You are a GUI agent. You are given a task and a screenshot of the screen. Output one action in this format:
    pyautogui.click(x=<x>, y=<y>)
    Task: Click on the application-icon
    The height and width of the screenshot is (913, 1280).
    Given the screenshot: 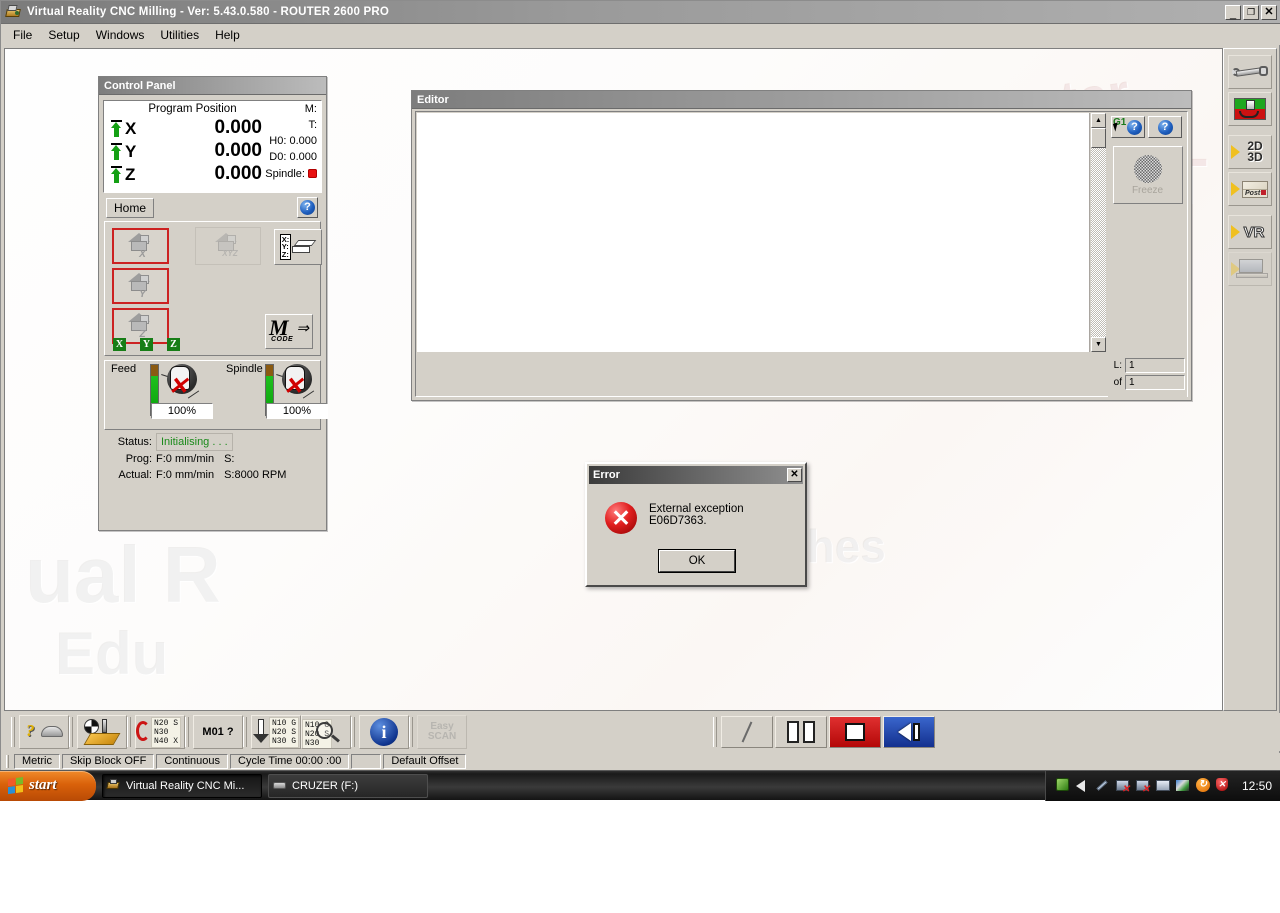 What is the action you would take?
    pyautogui.click(x=14, y=12)
    